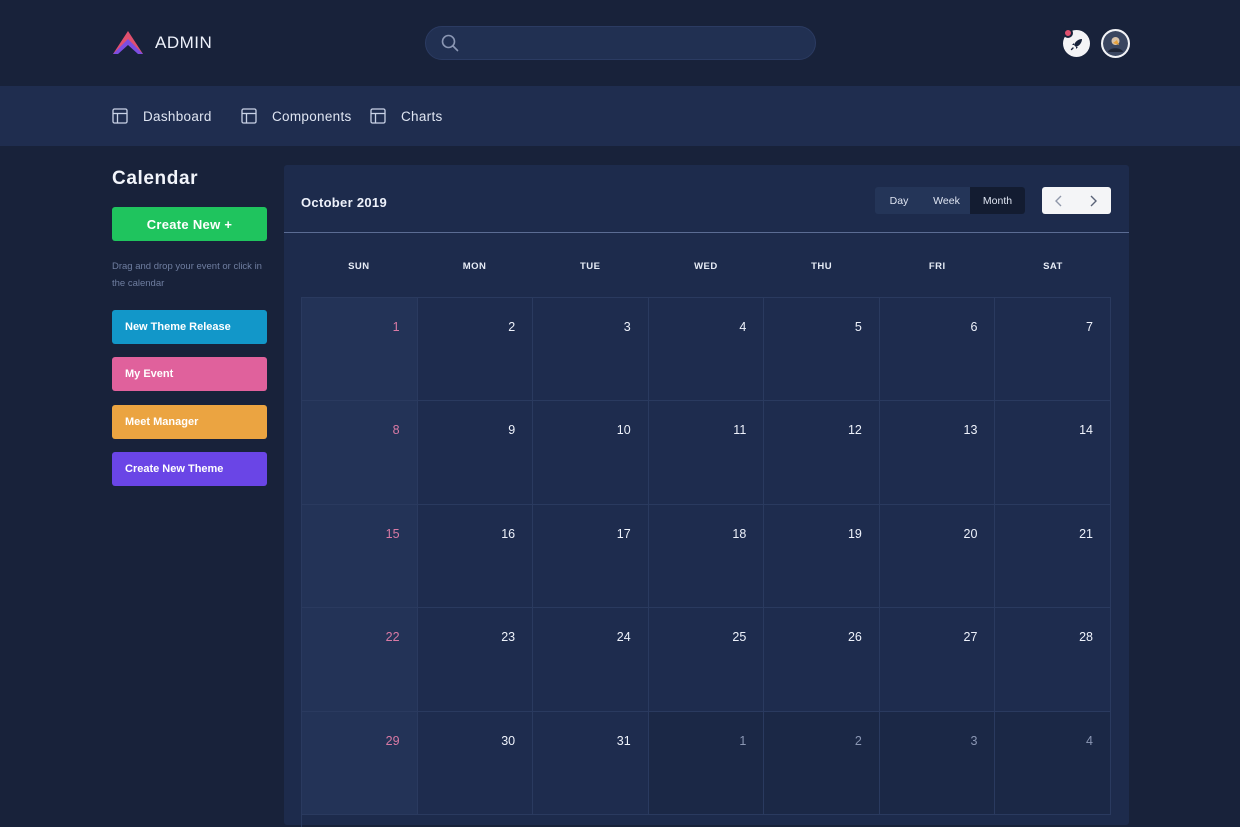  What do you see at coordinates (178, 327) in the screenshot?
I see `event-label: New Theme Release` at bounding box center [178, 327].